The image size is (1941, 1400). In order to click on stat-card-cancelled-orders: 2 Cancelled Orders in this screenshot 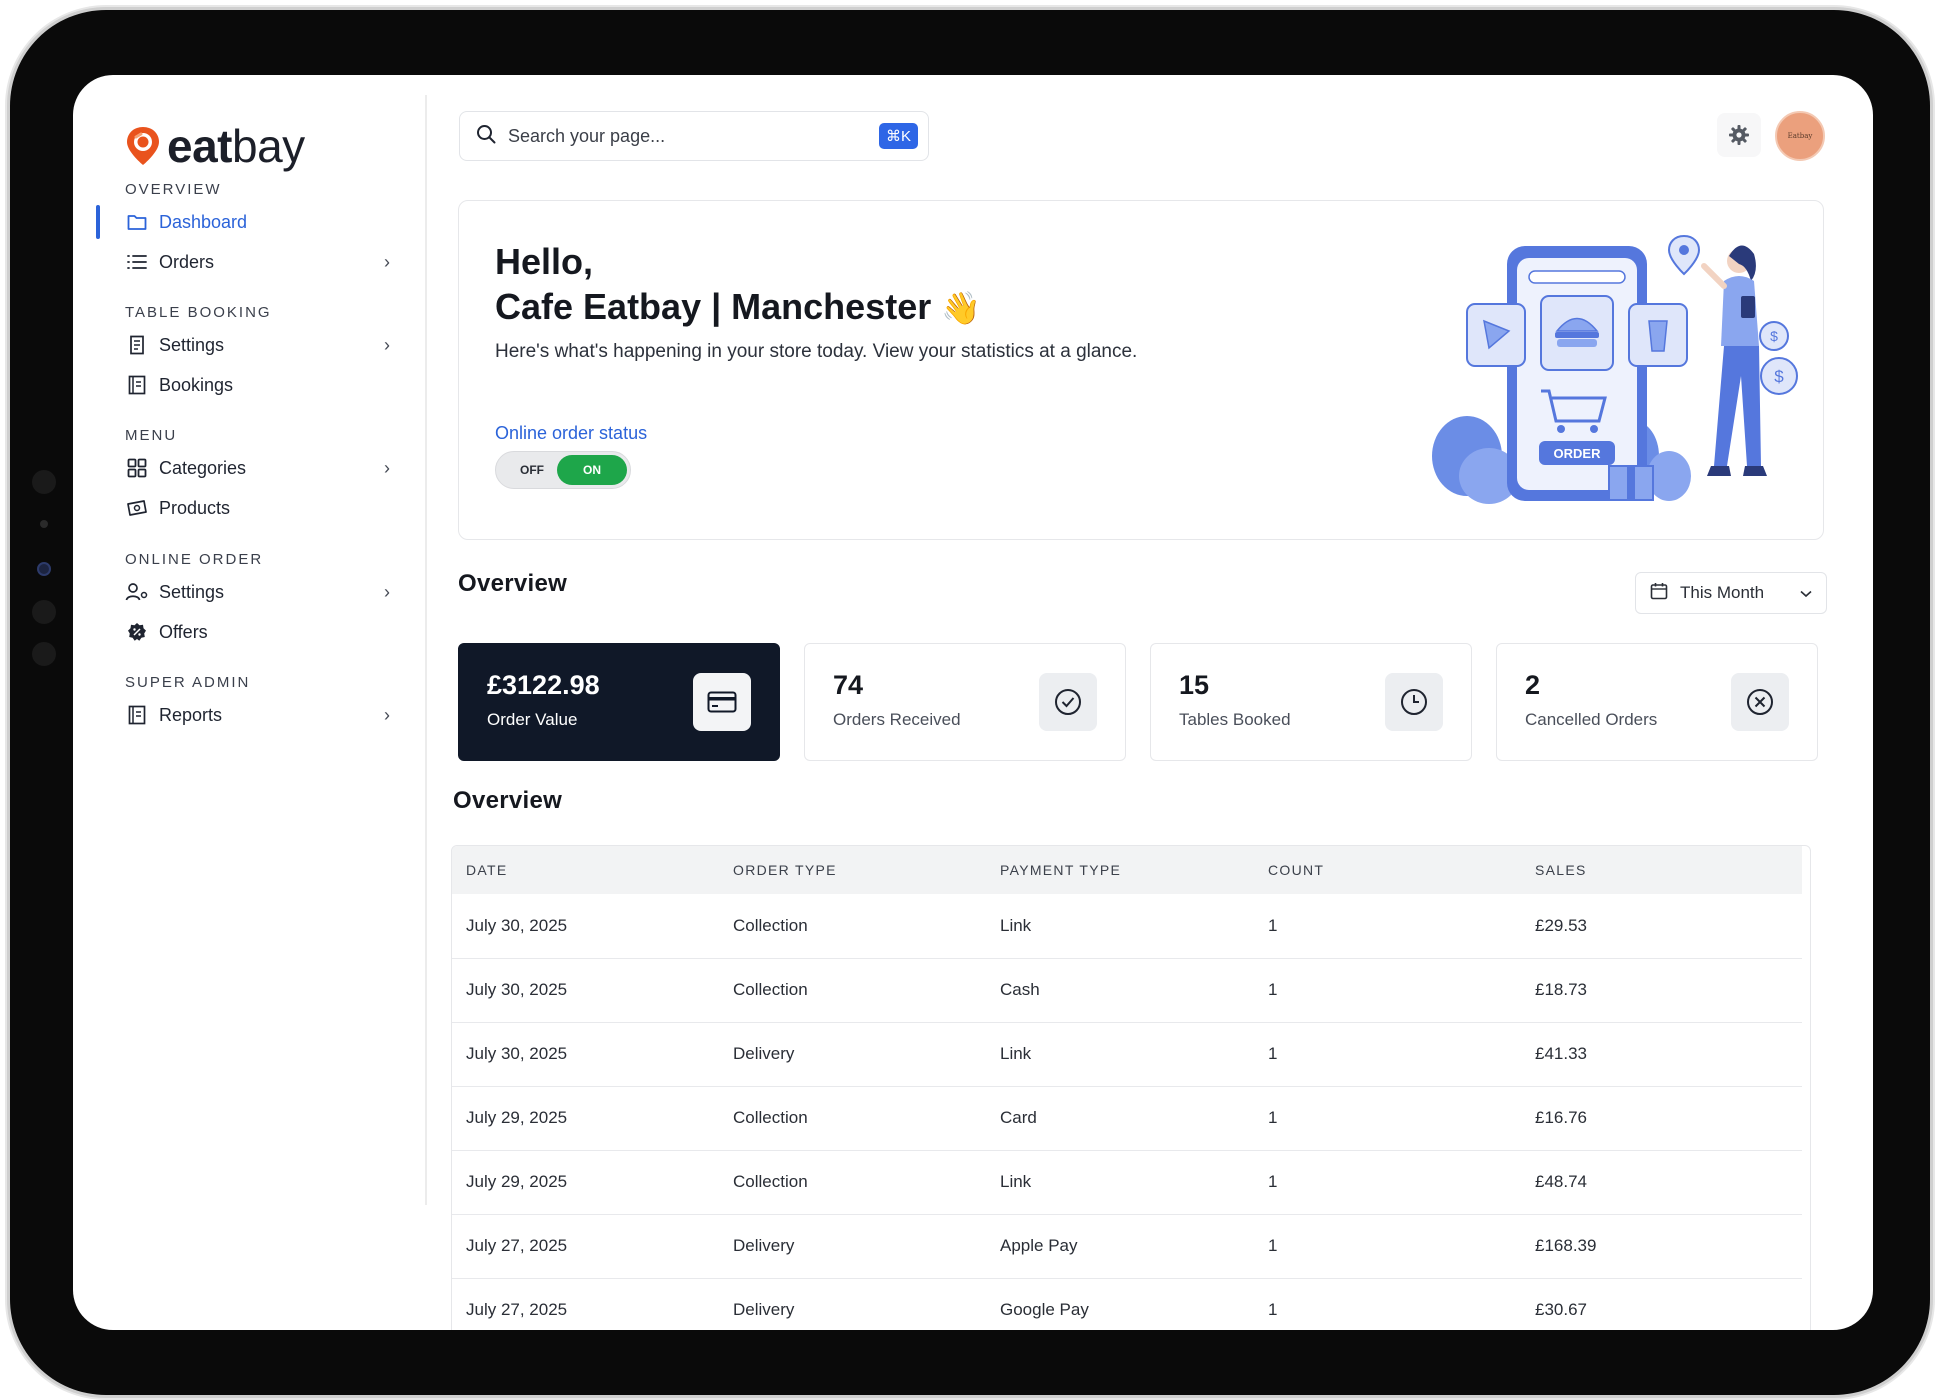, I will do `click(1657, 702)`.